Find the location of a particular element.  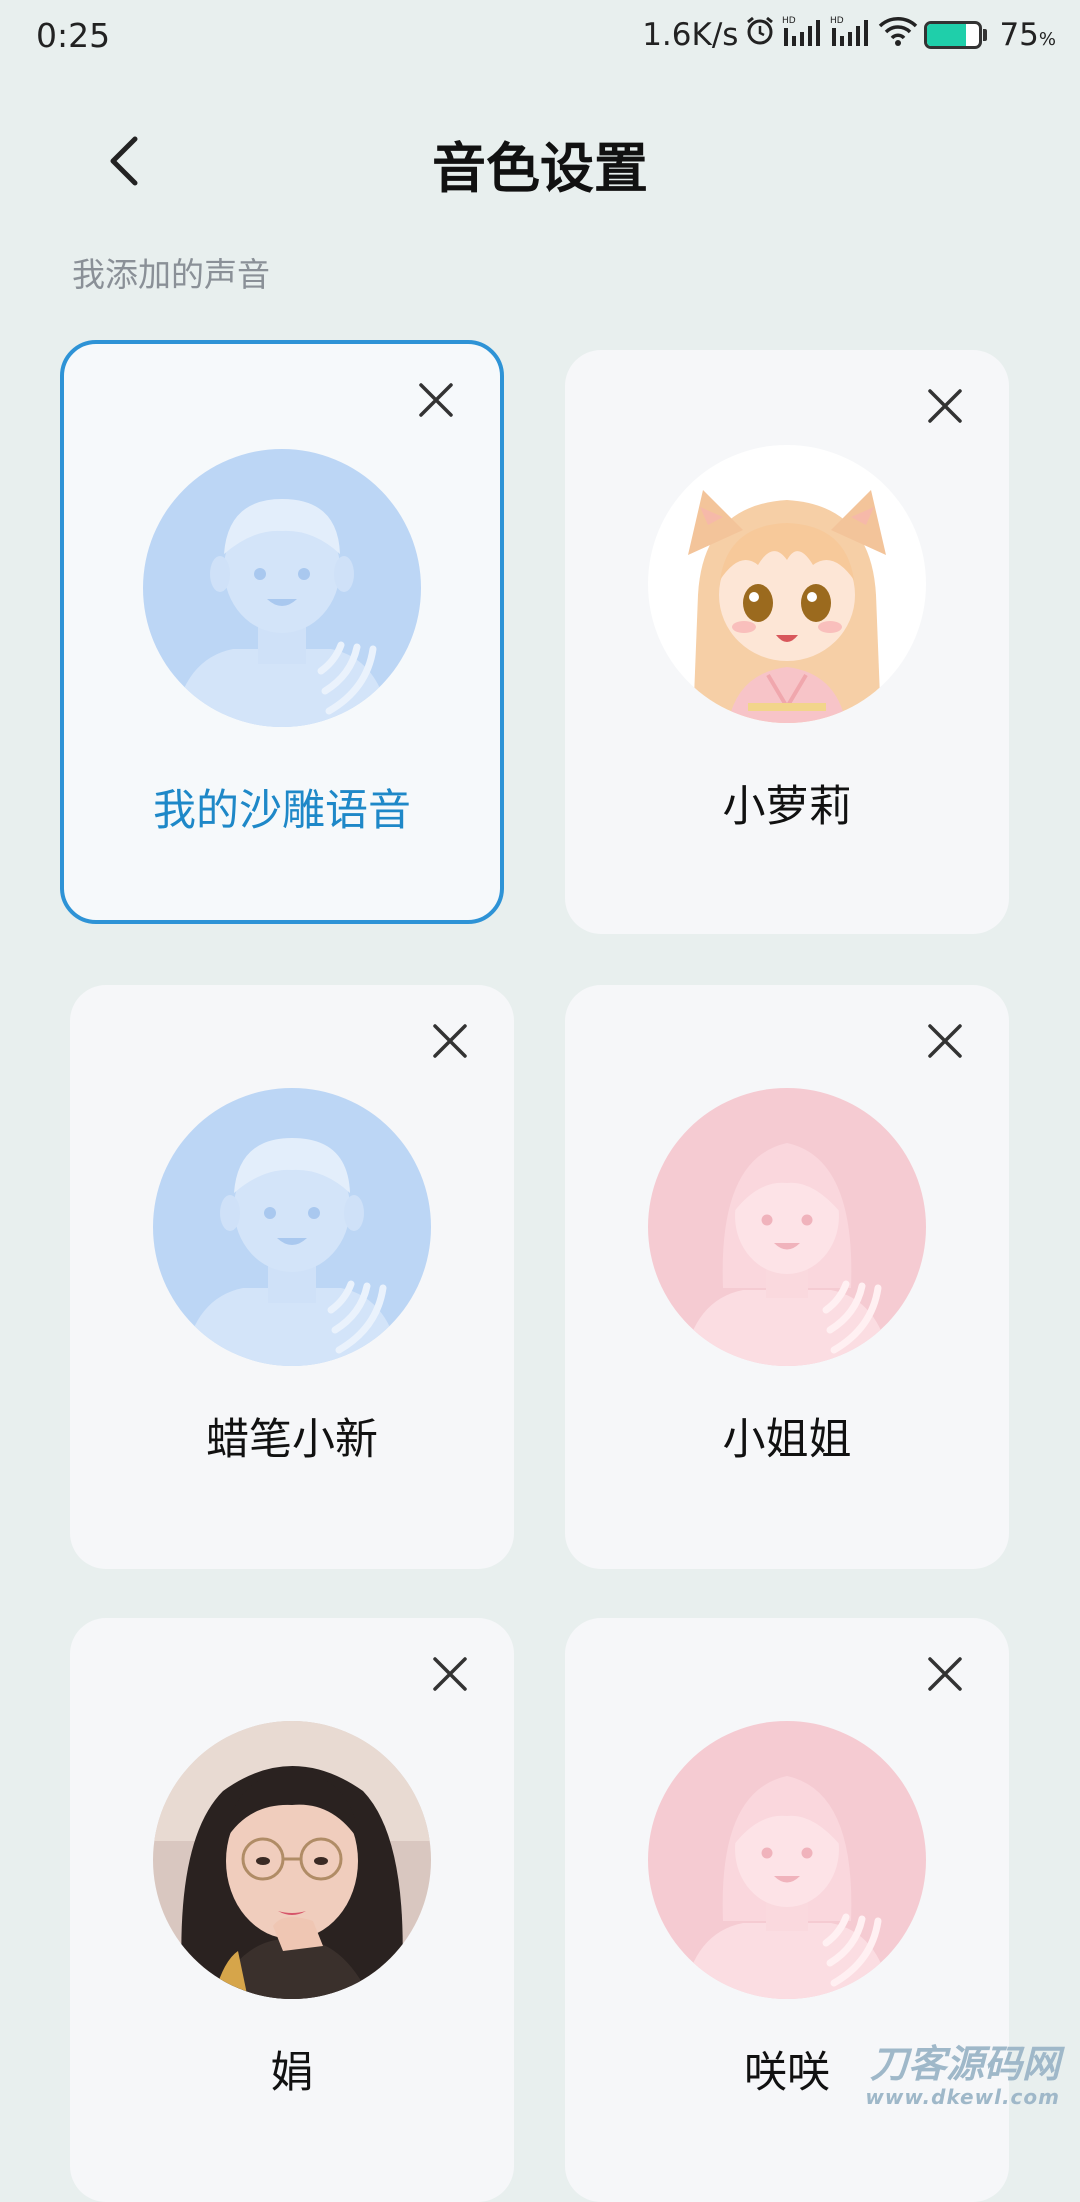

voice-card: 娟 is located at coordinates (292, 1910).